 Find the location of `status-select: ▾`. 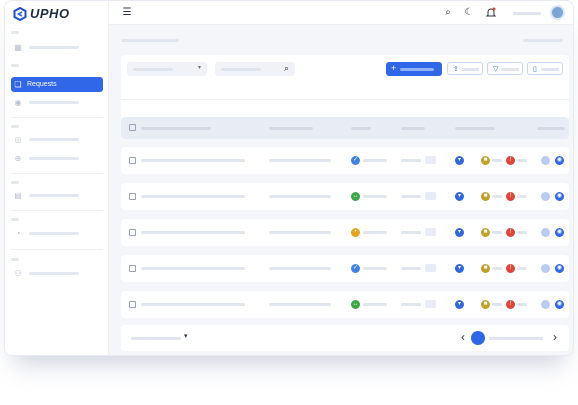

status-select: ▾ is located at coordinates (167, 69).